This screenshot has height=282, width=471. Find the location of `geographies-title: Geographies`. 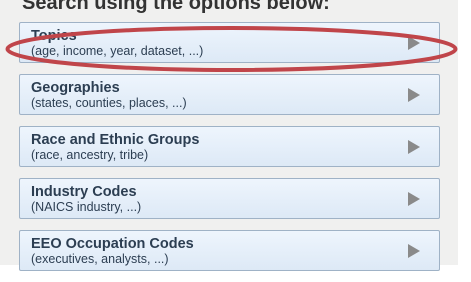

geographies-title: Geographies is located at coordinates (75, 88).